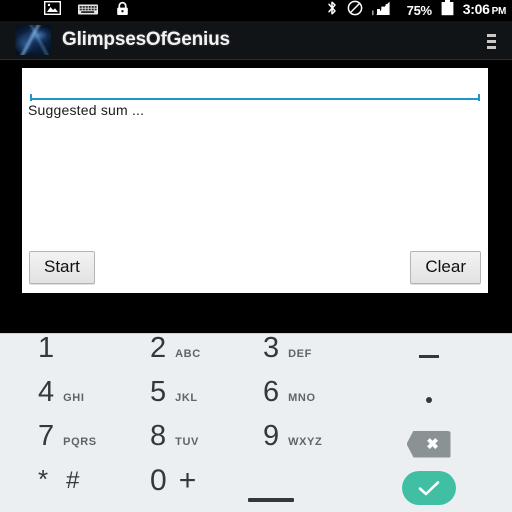 The width and height of the screenshot is (512, 512). What do you see at coordinates (445, 267) in the screenshot?
I see `clear-button: Clear` at bounding box center [445, 267].